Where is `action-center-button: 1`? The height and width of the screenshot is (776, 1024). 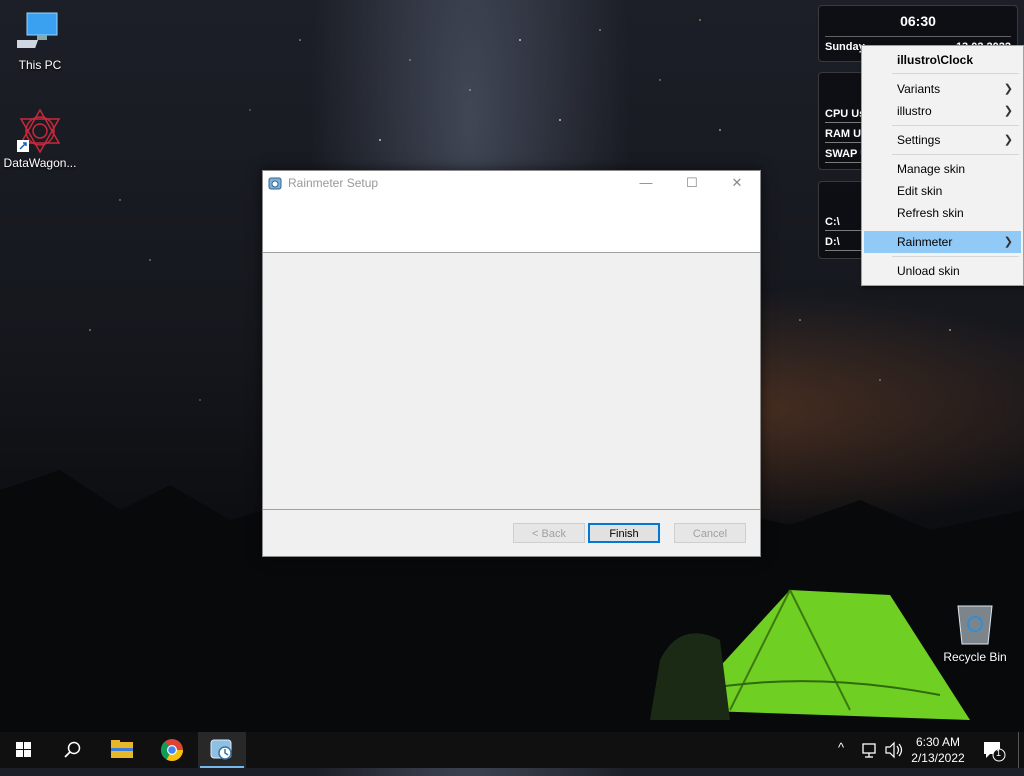
action-center-button: 1 is located at coordinates (994, 750).